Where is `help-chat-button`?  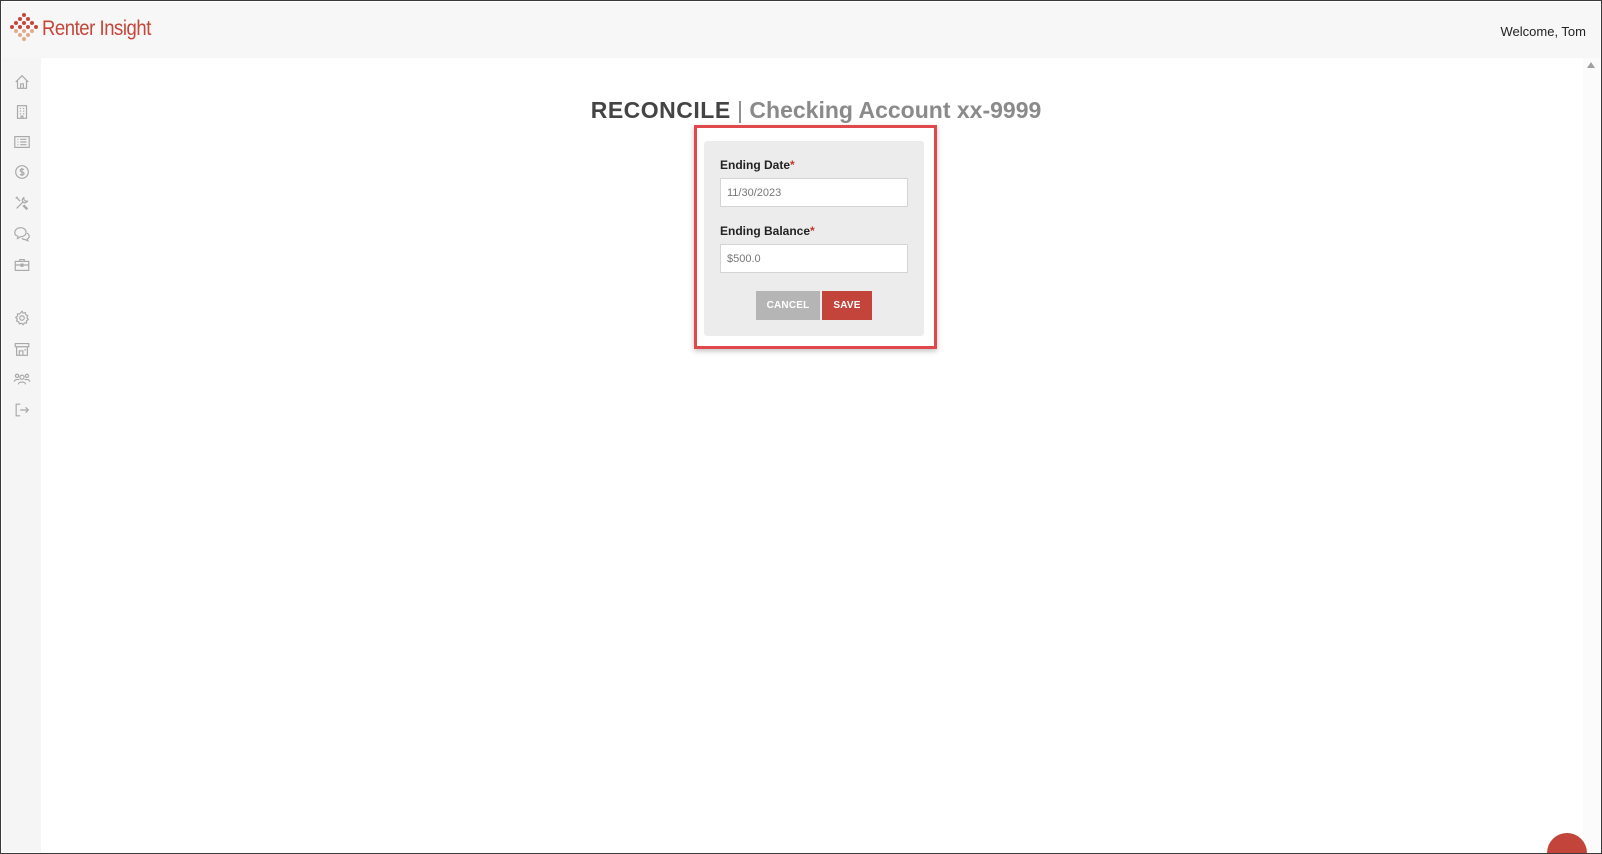 help-chat-button is located at coordinates (1567, 843).